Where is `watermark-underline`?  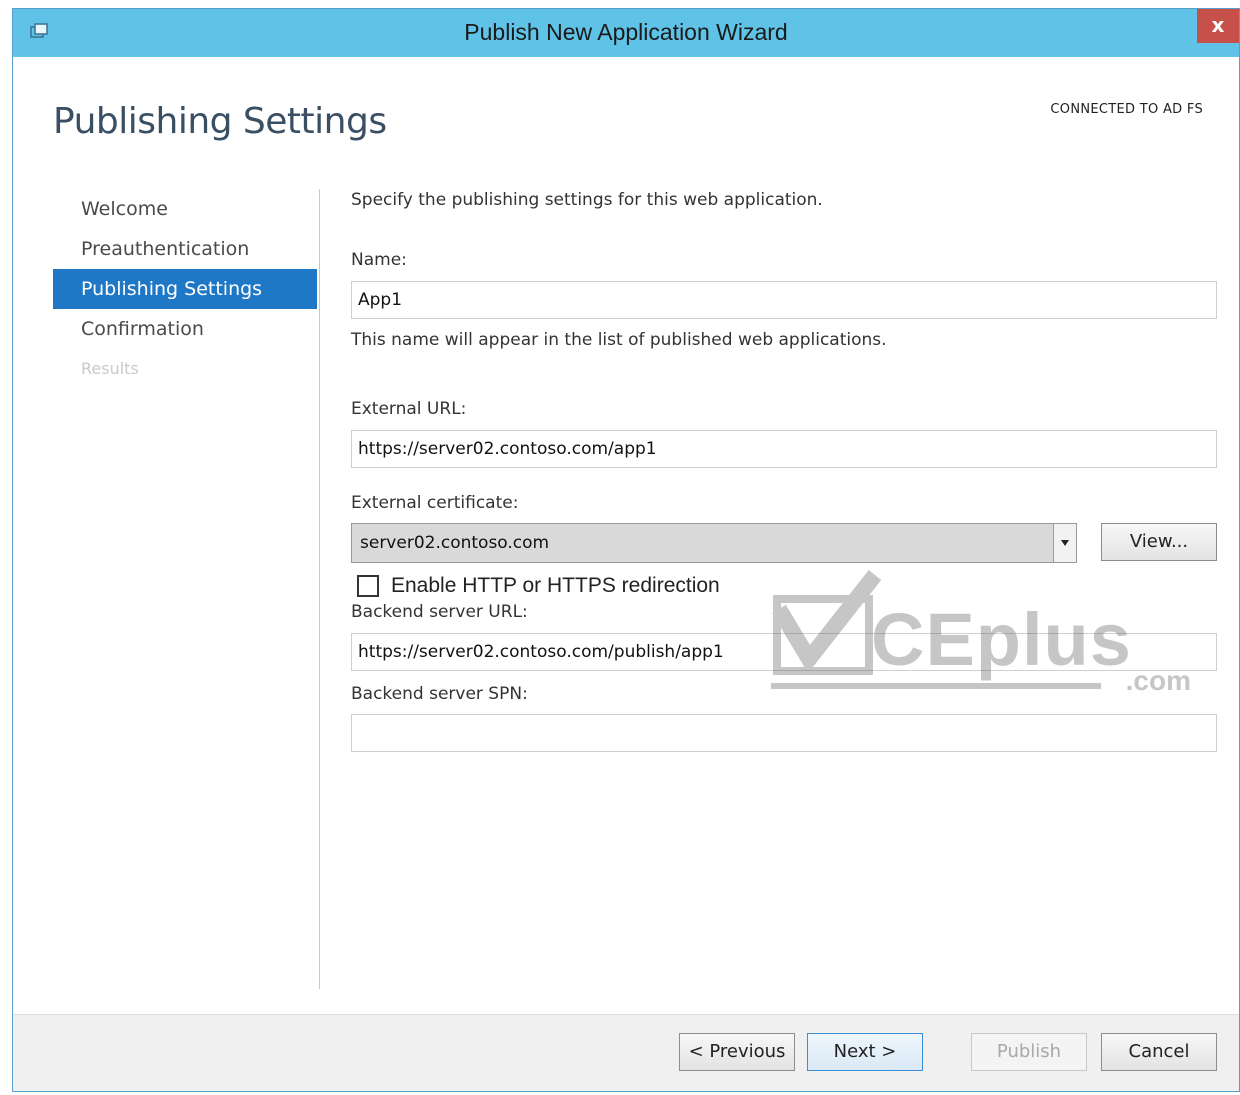 watermark-underline is located at coordinates (936, 686).